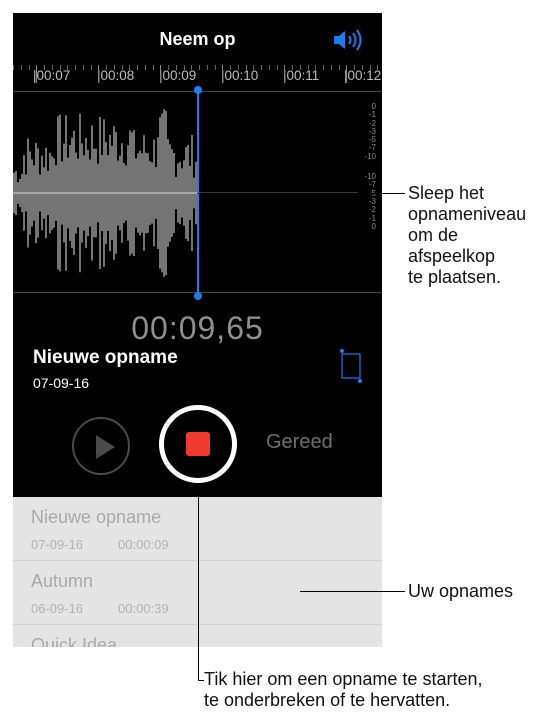 The height and width of the screenshot is (713, 548). Describe the element at coordinates (13, 75) in the screenshot. I see `ruler-label: 5` at that location.